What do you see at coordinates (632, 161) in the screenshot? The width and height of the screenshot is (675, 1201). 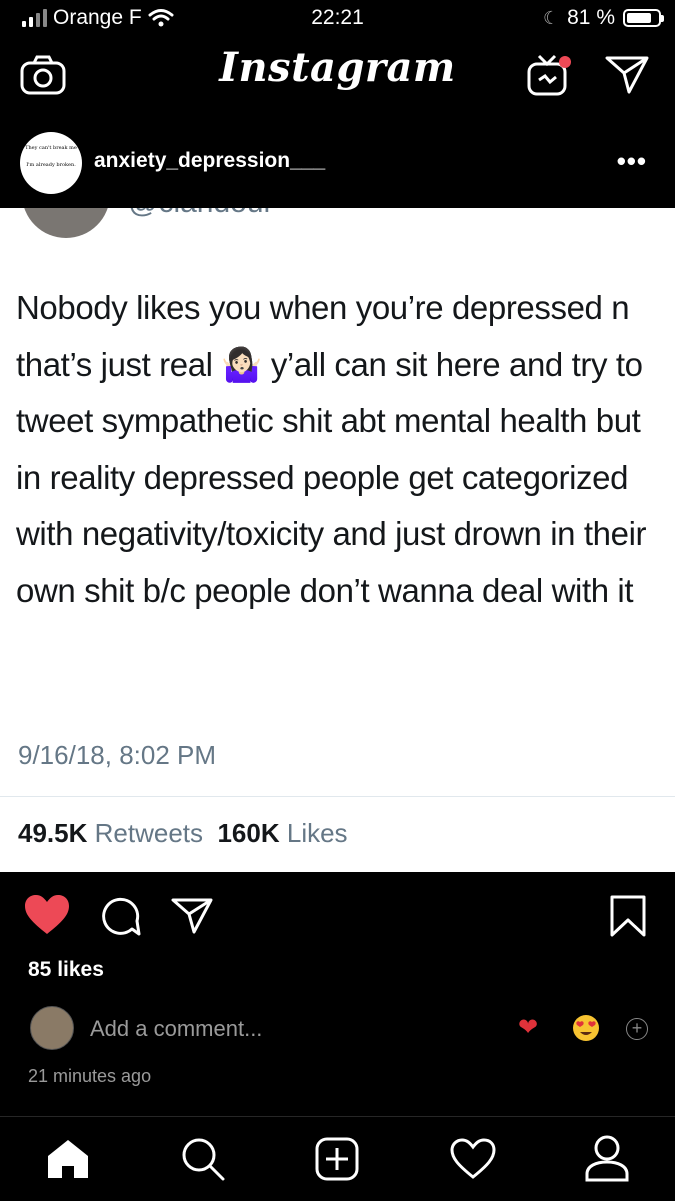 I see `more-icon: •••` at bounding box center [632, 161].